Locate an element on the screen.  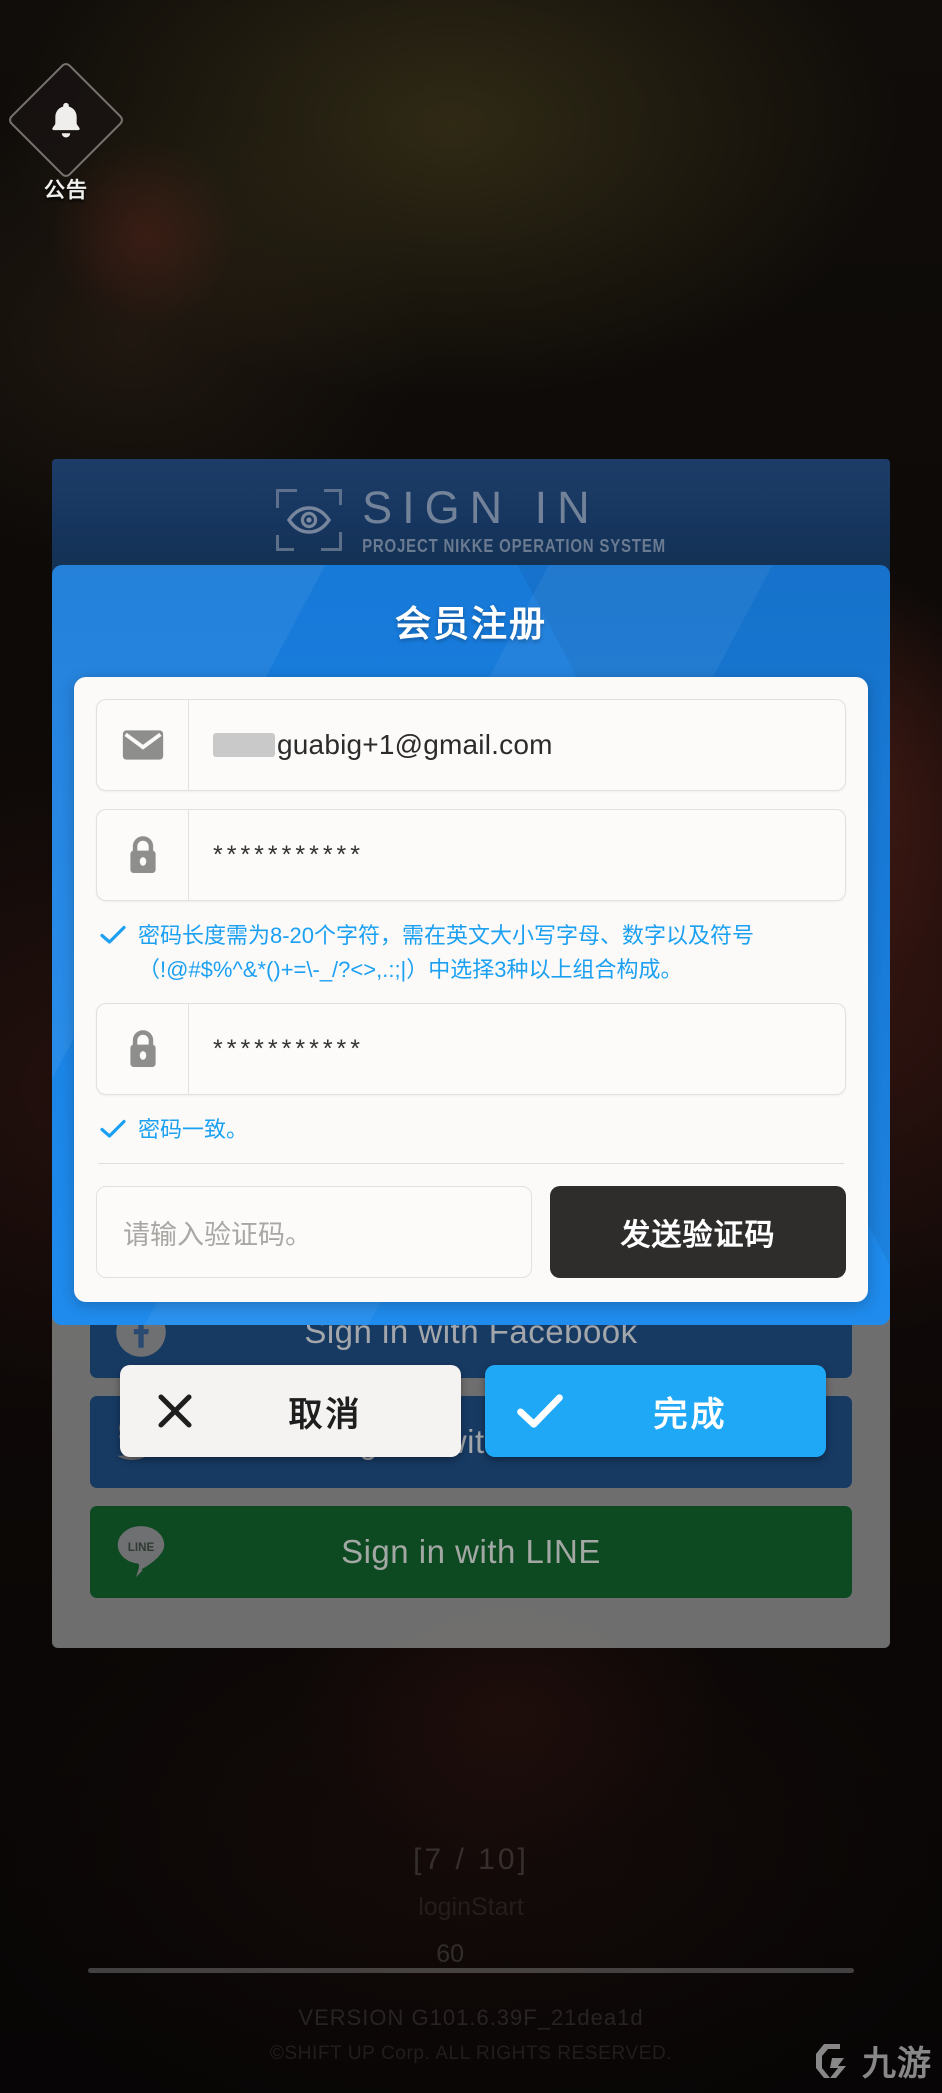
cancel-button: 取消 is located at coordinates (290, 1411).